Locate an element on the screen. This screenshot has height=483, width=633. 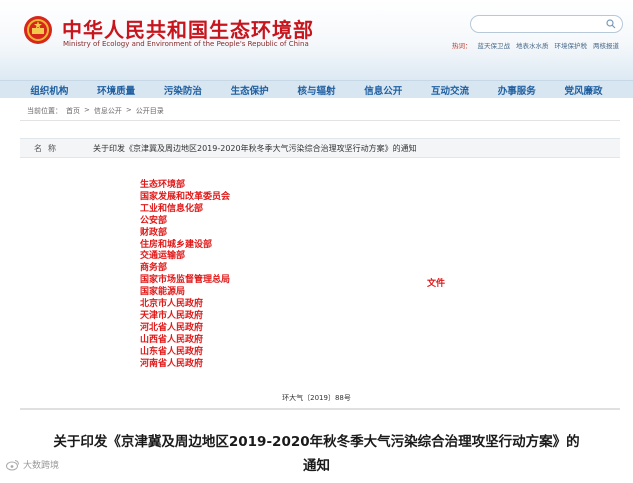
nav-item-services: 办事服务 is located at coordinates (517, 90).